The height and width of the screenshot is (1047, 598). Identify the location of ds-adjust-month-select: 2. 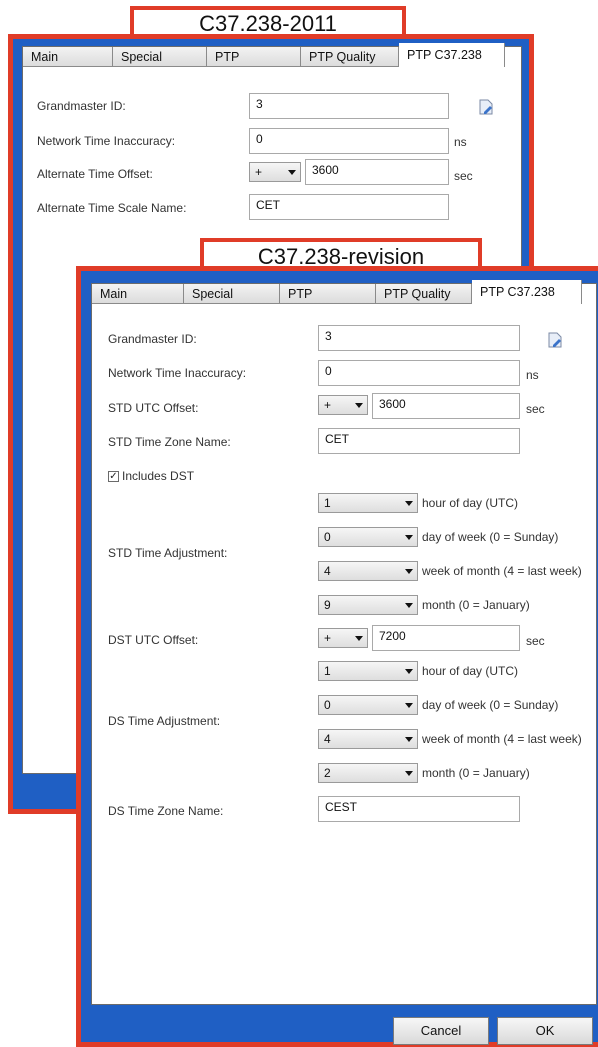
(368, 773).